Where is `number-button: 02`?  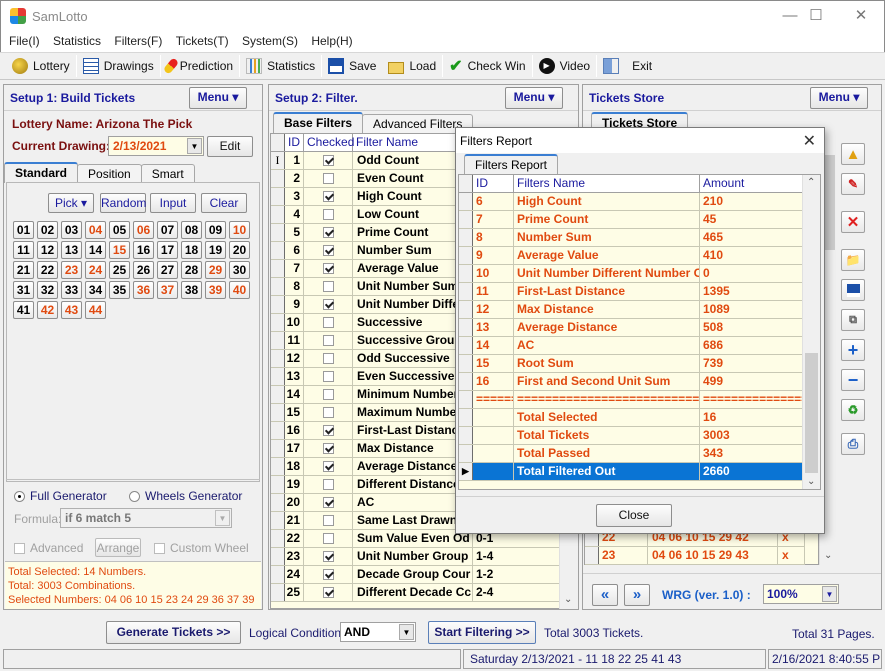 number-button: 02 is located at coordinates (47, 230).